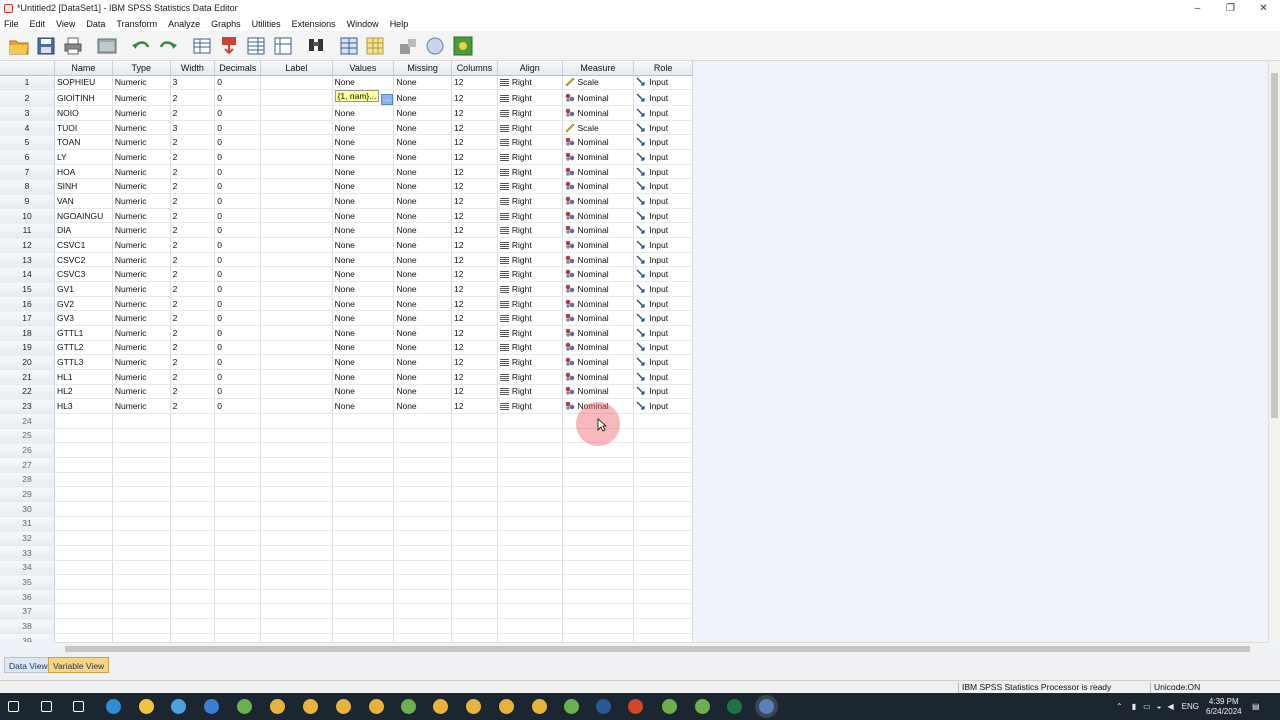 The image size is (1280, 720). What do you see at coordinates (1147, 706) in the screenshot?
I see `battery-icon: ▭` at bounding box center [1147, 706].